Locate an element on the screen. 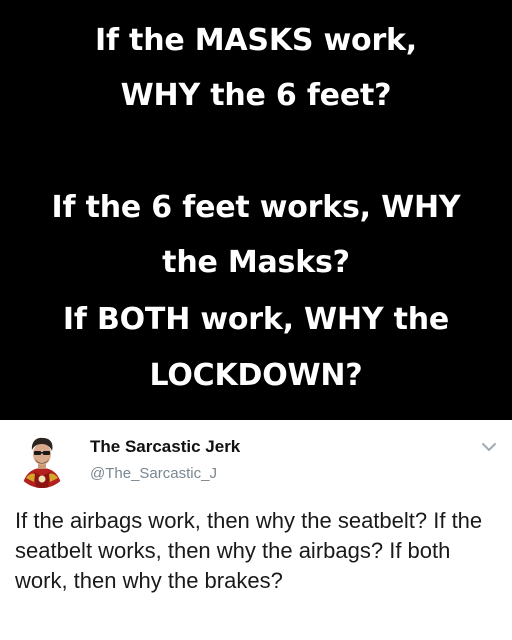 This screenshot has width=512, height=640. meme-text-line: WHY the 6 feet? is located at coordinates (256, 95).